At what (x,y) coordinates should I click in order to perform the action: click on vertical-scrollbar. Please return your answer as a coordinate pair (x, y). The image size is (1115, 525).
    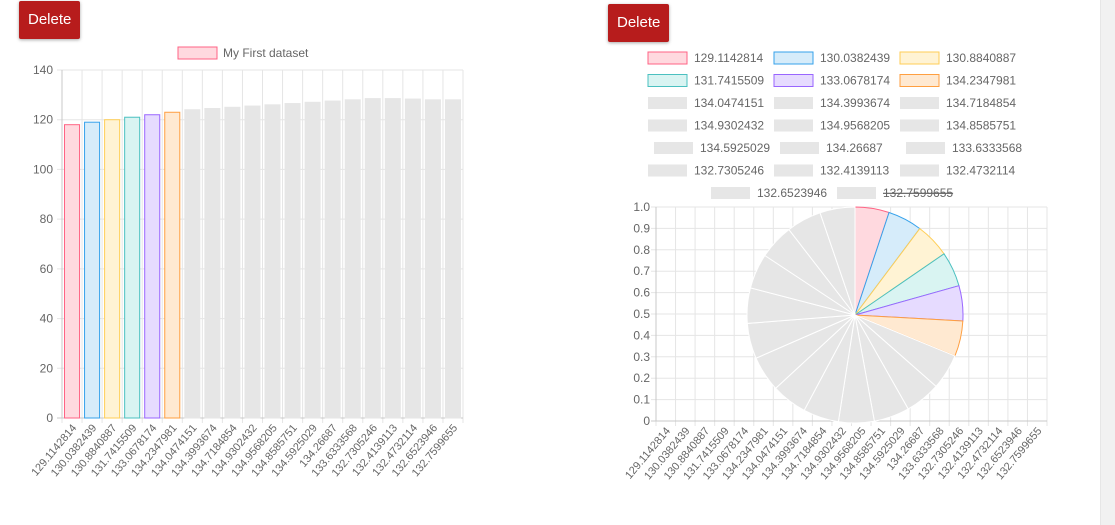
    Looking at the image, I should click on (1107, 262).